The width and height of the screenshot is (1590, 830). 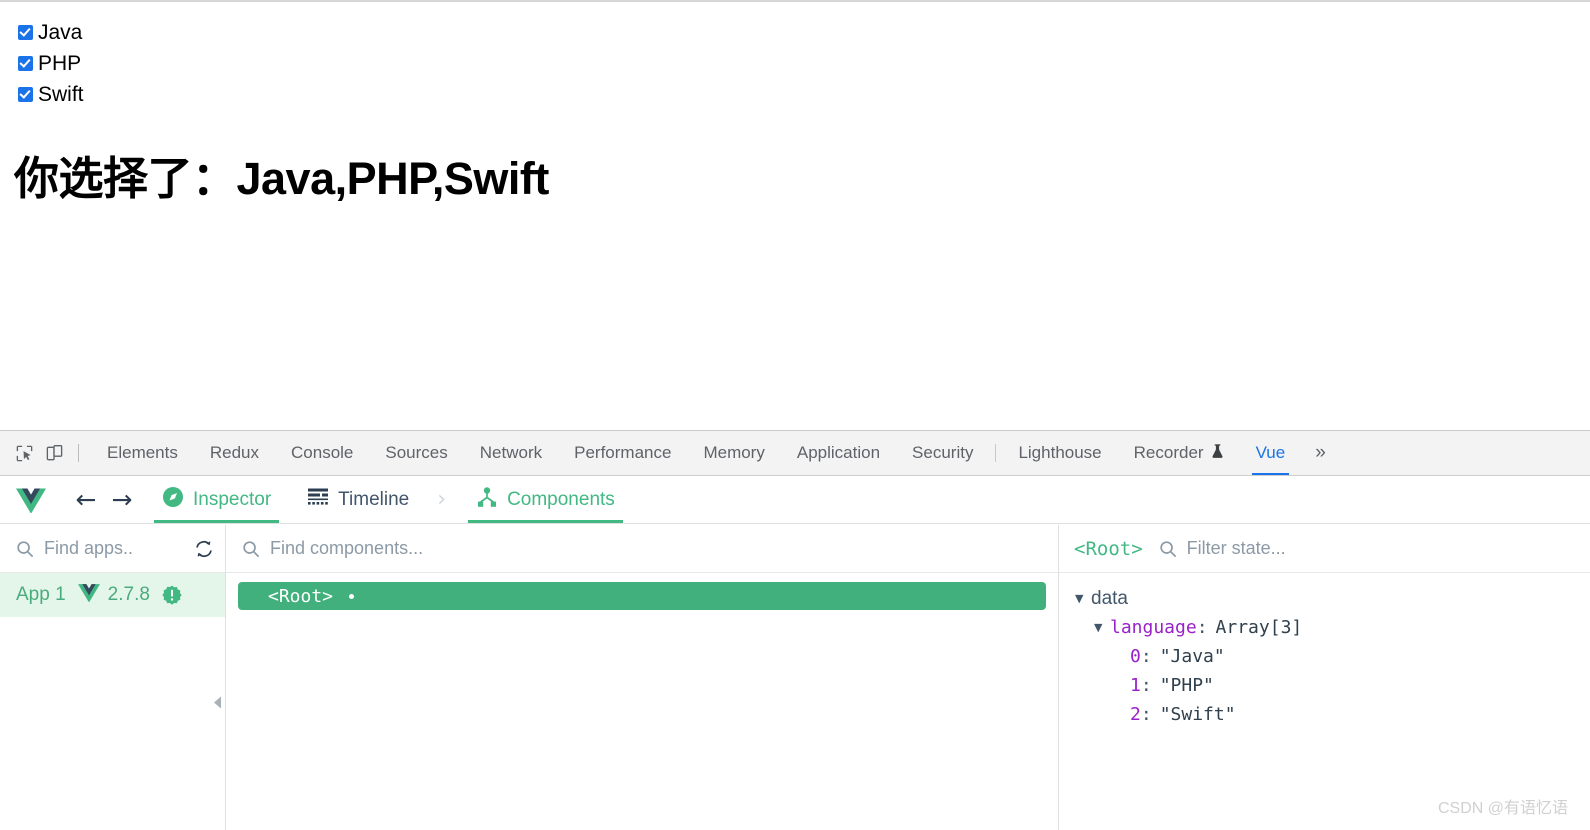 What do you see at coordinates (1332, 656) in the screenshot?
I see `state-array-item: 0 : "Java"` at bounding box center [1332, 656].